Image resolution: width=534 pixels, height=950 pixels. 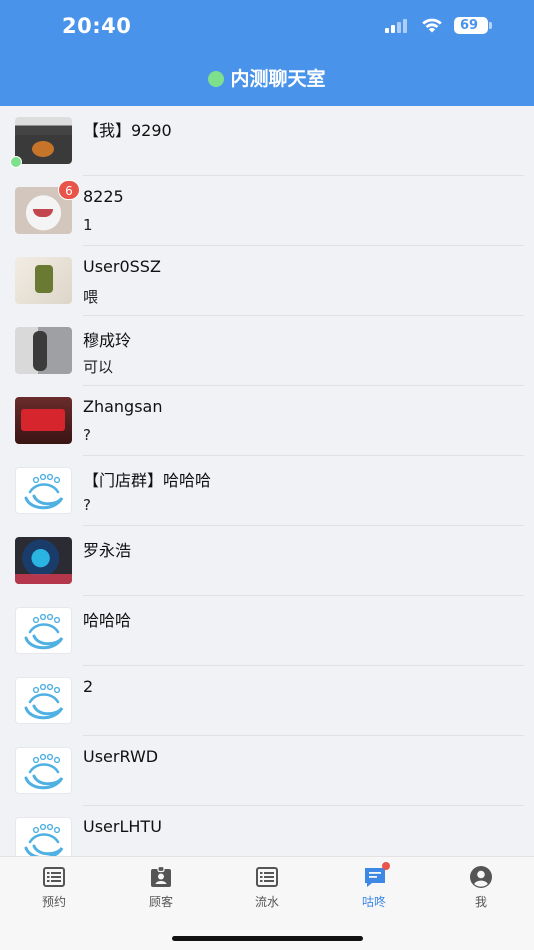 What do you see at coordinates (107, 550) in the screenshot?
I see `chat-name: 罗永浩` at bounding box center [107, 550].